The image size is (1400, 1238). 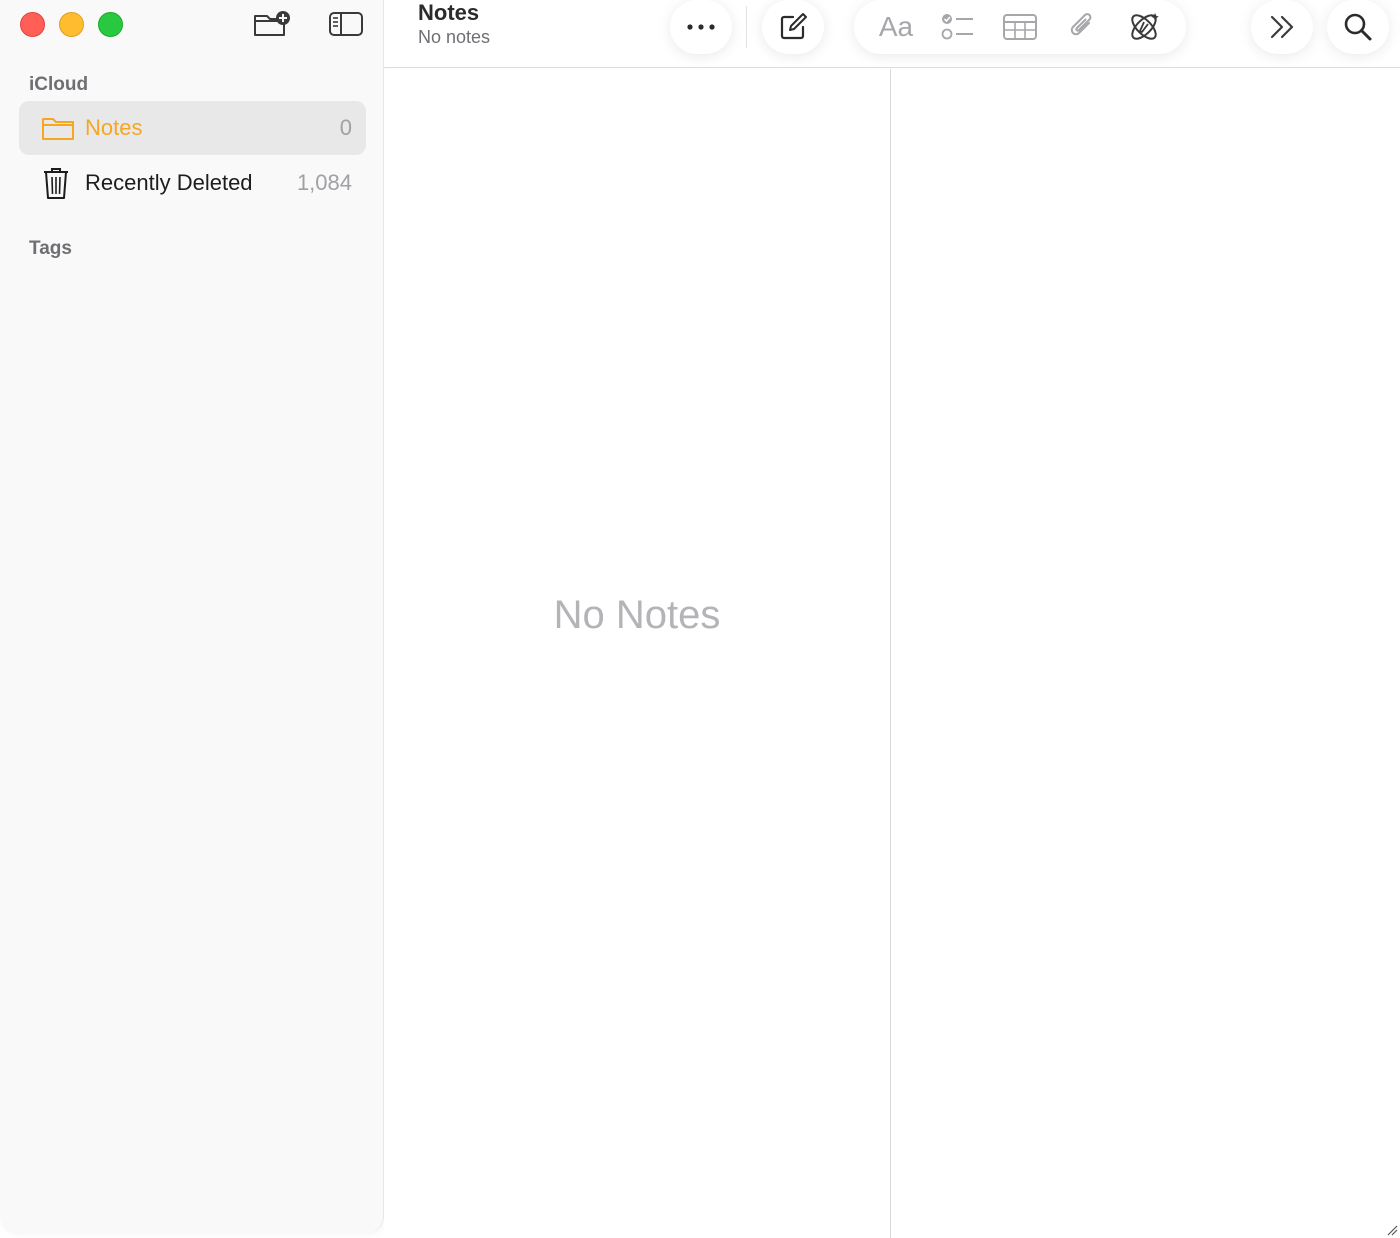 I want to click on checklist-icon, so click(x=957, y=27).